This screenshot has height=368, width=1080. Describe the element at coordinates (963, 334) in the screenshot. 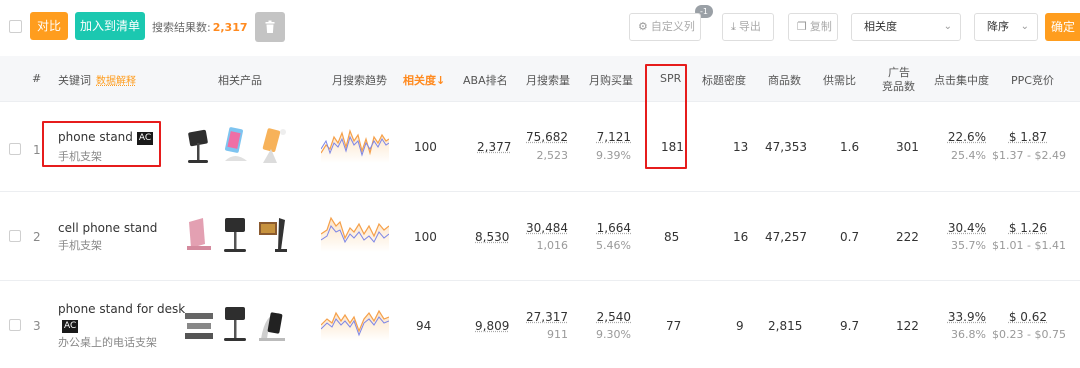

I see `click-concentration-sub: 36.8%` at that location.